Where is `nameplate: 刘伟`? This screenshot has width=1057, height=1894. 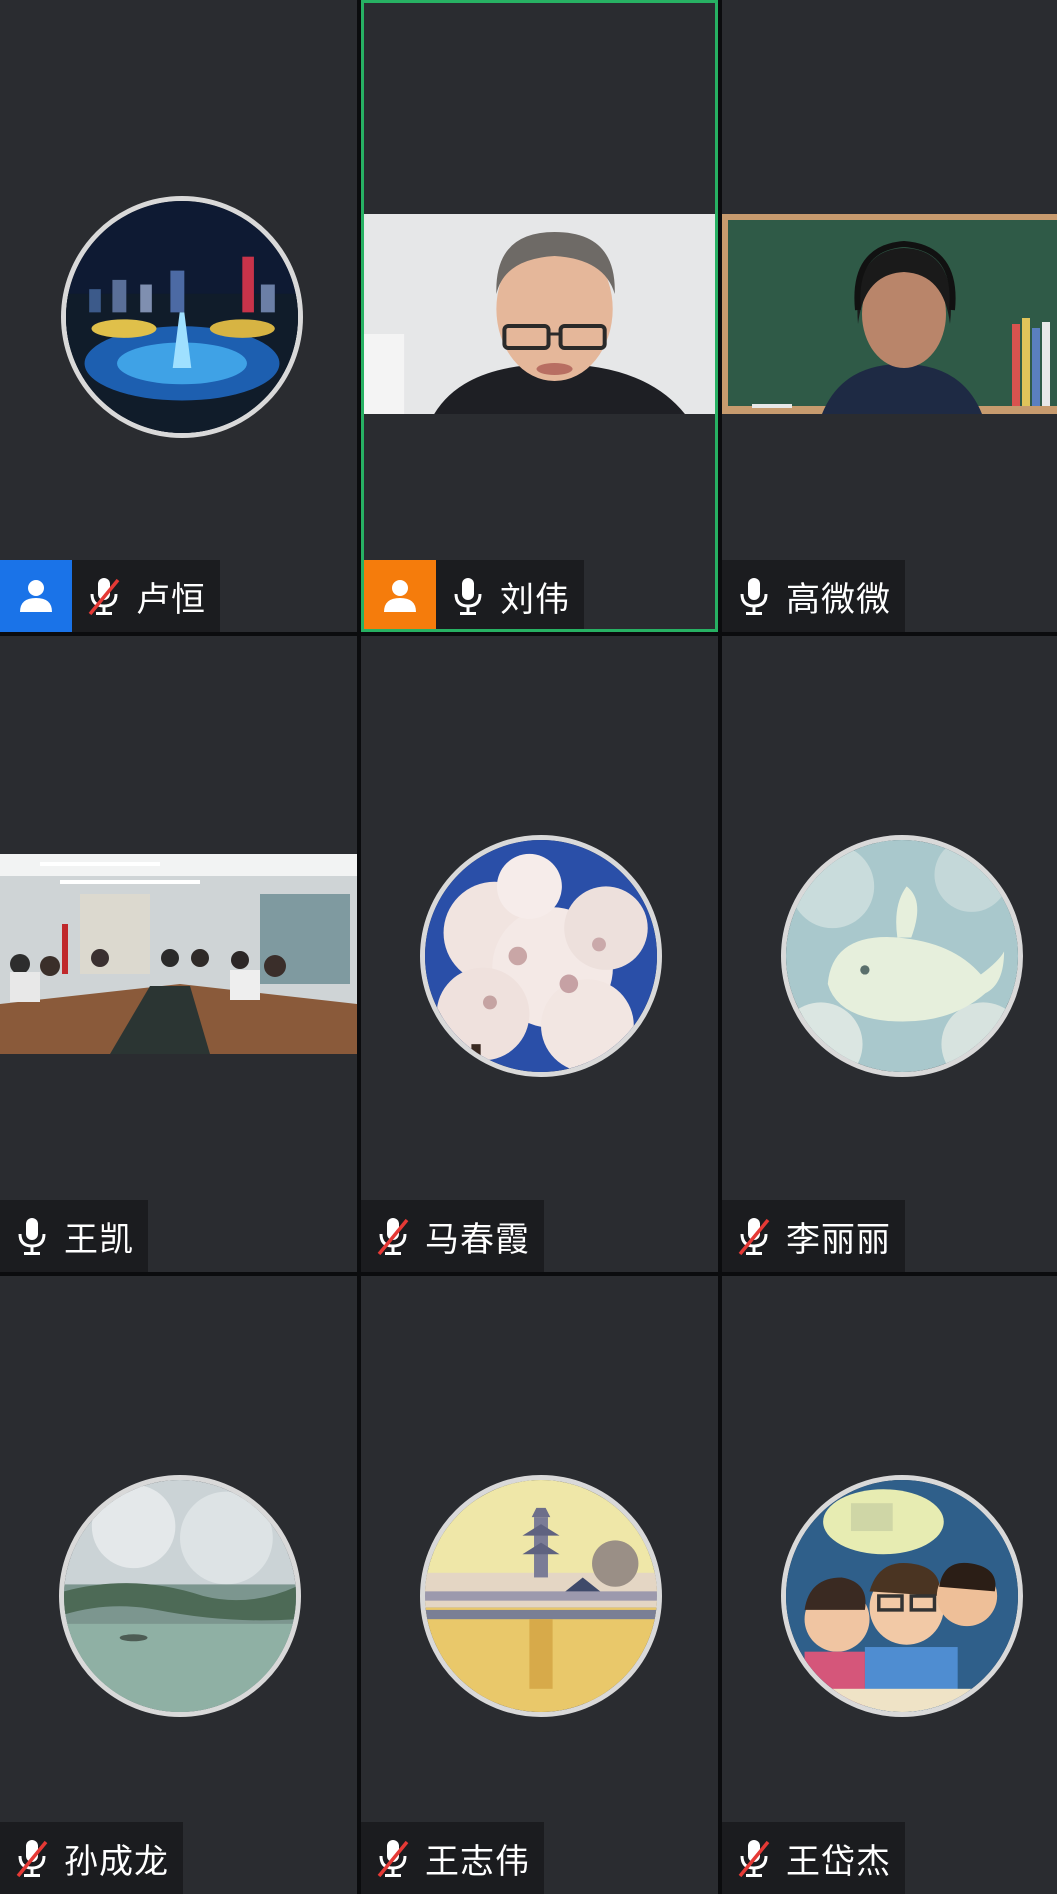
nameplate: 刘伟 is located at coordinates (474, 594).